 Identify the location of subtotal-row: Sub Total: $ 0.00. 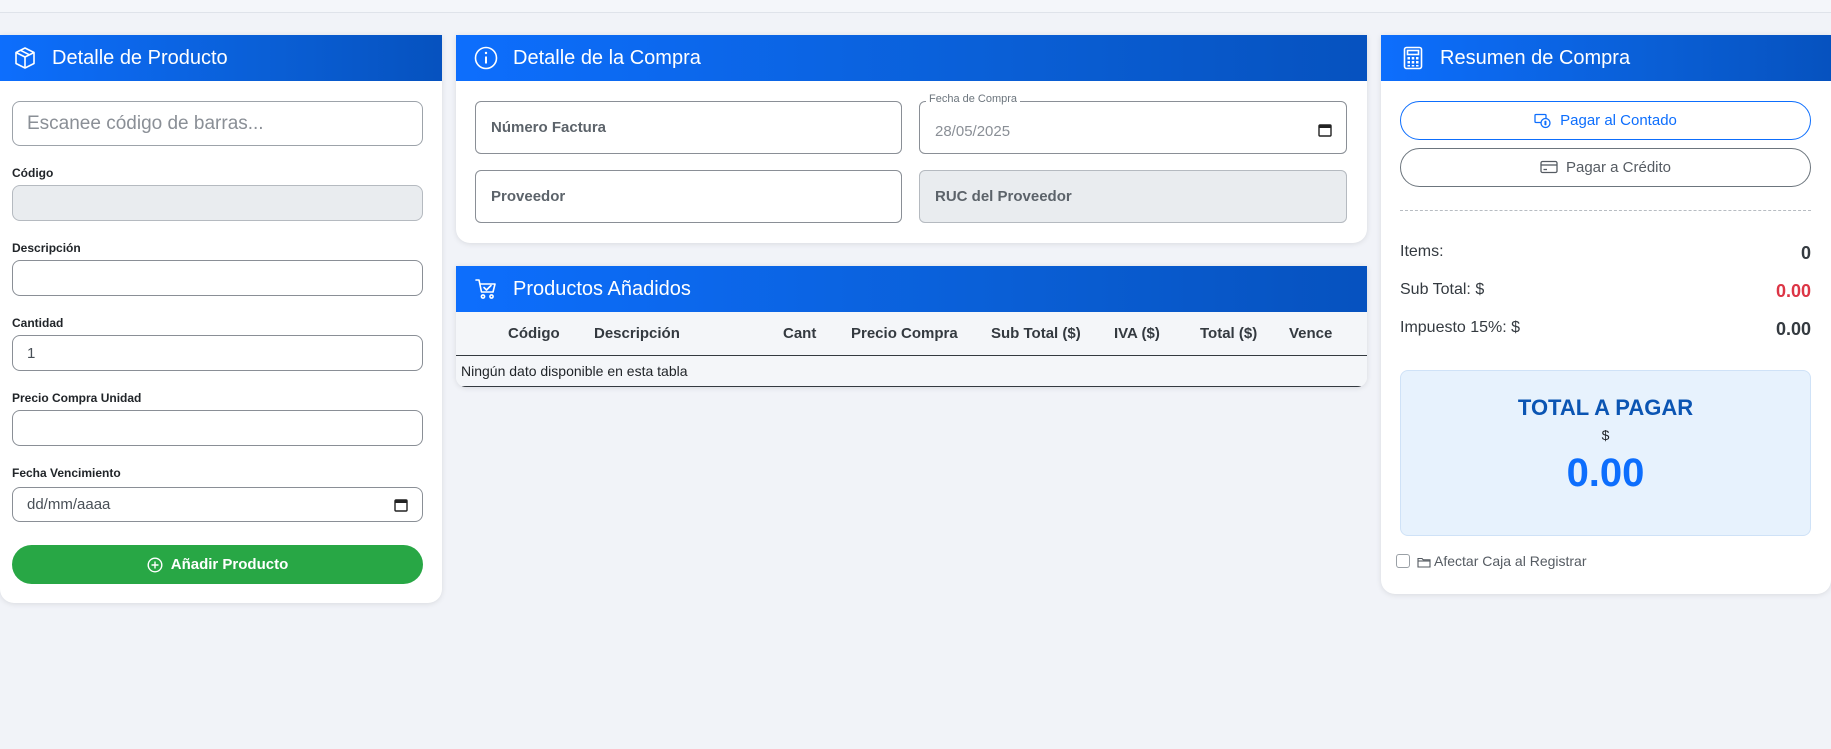
(1605, 291).